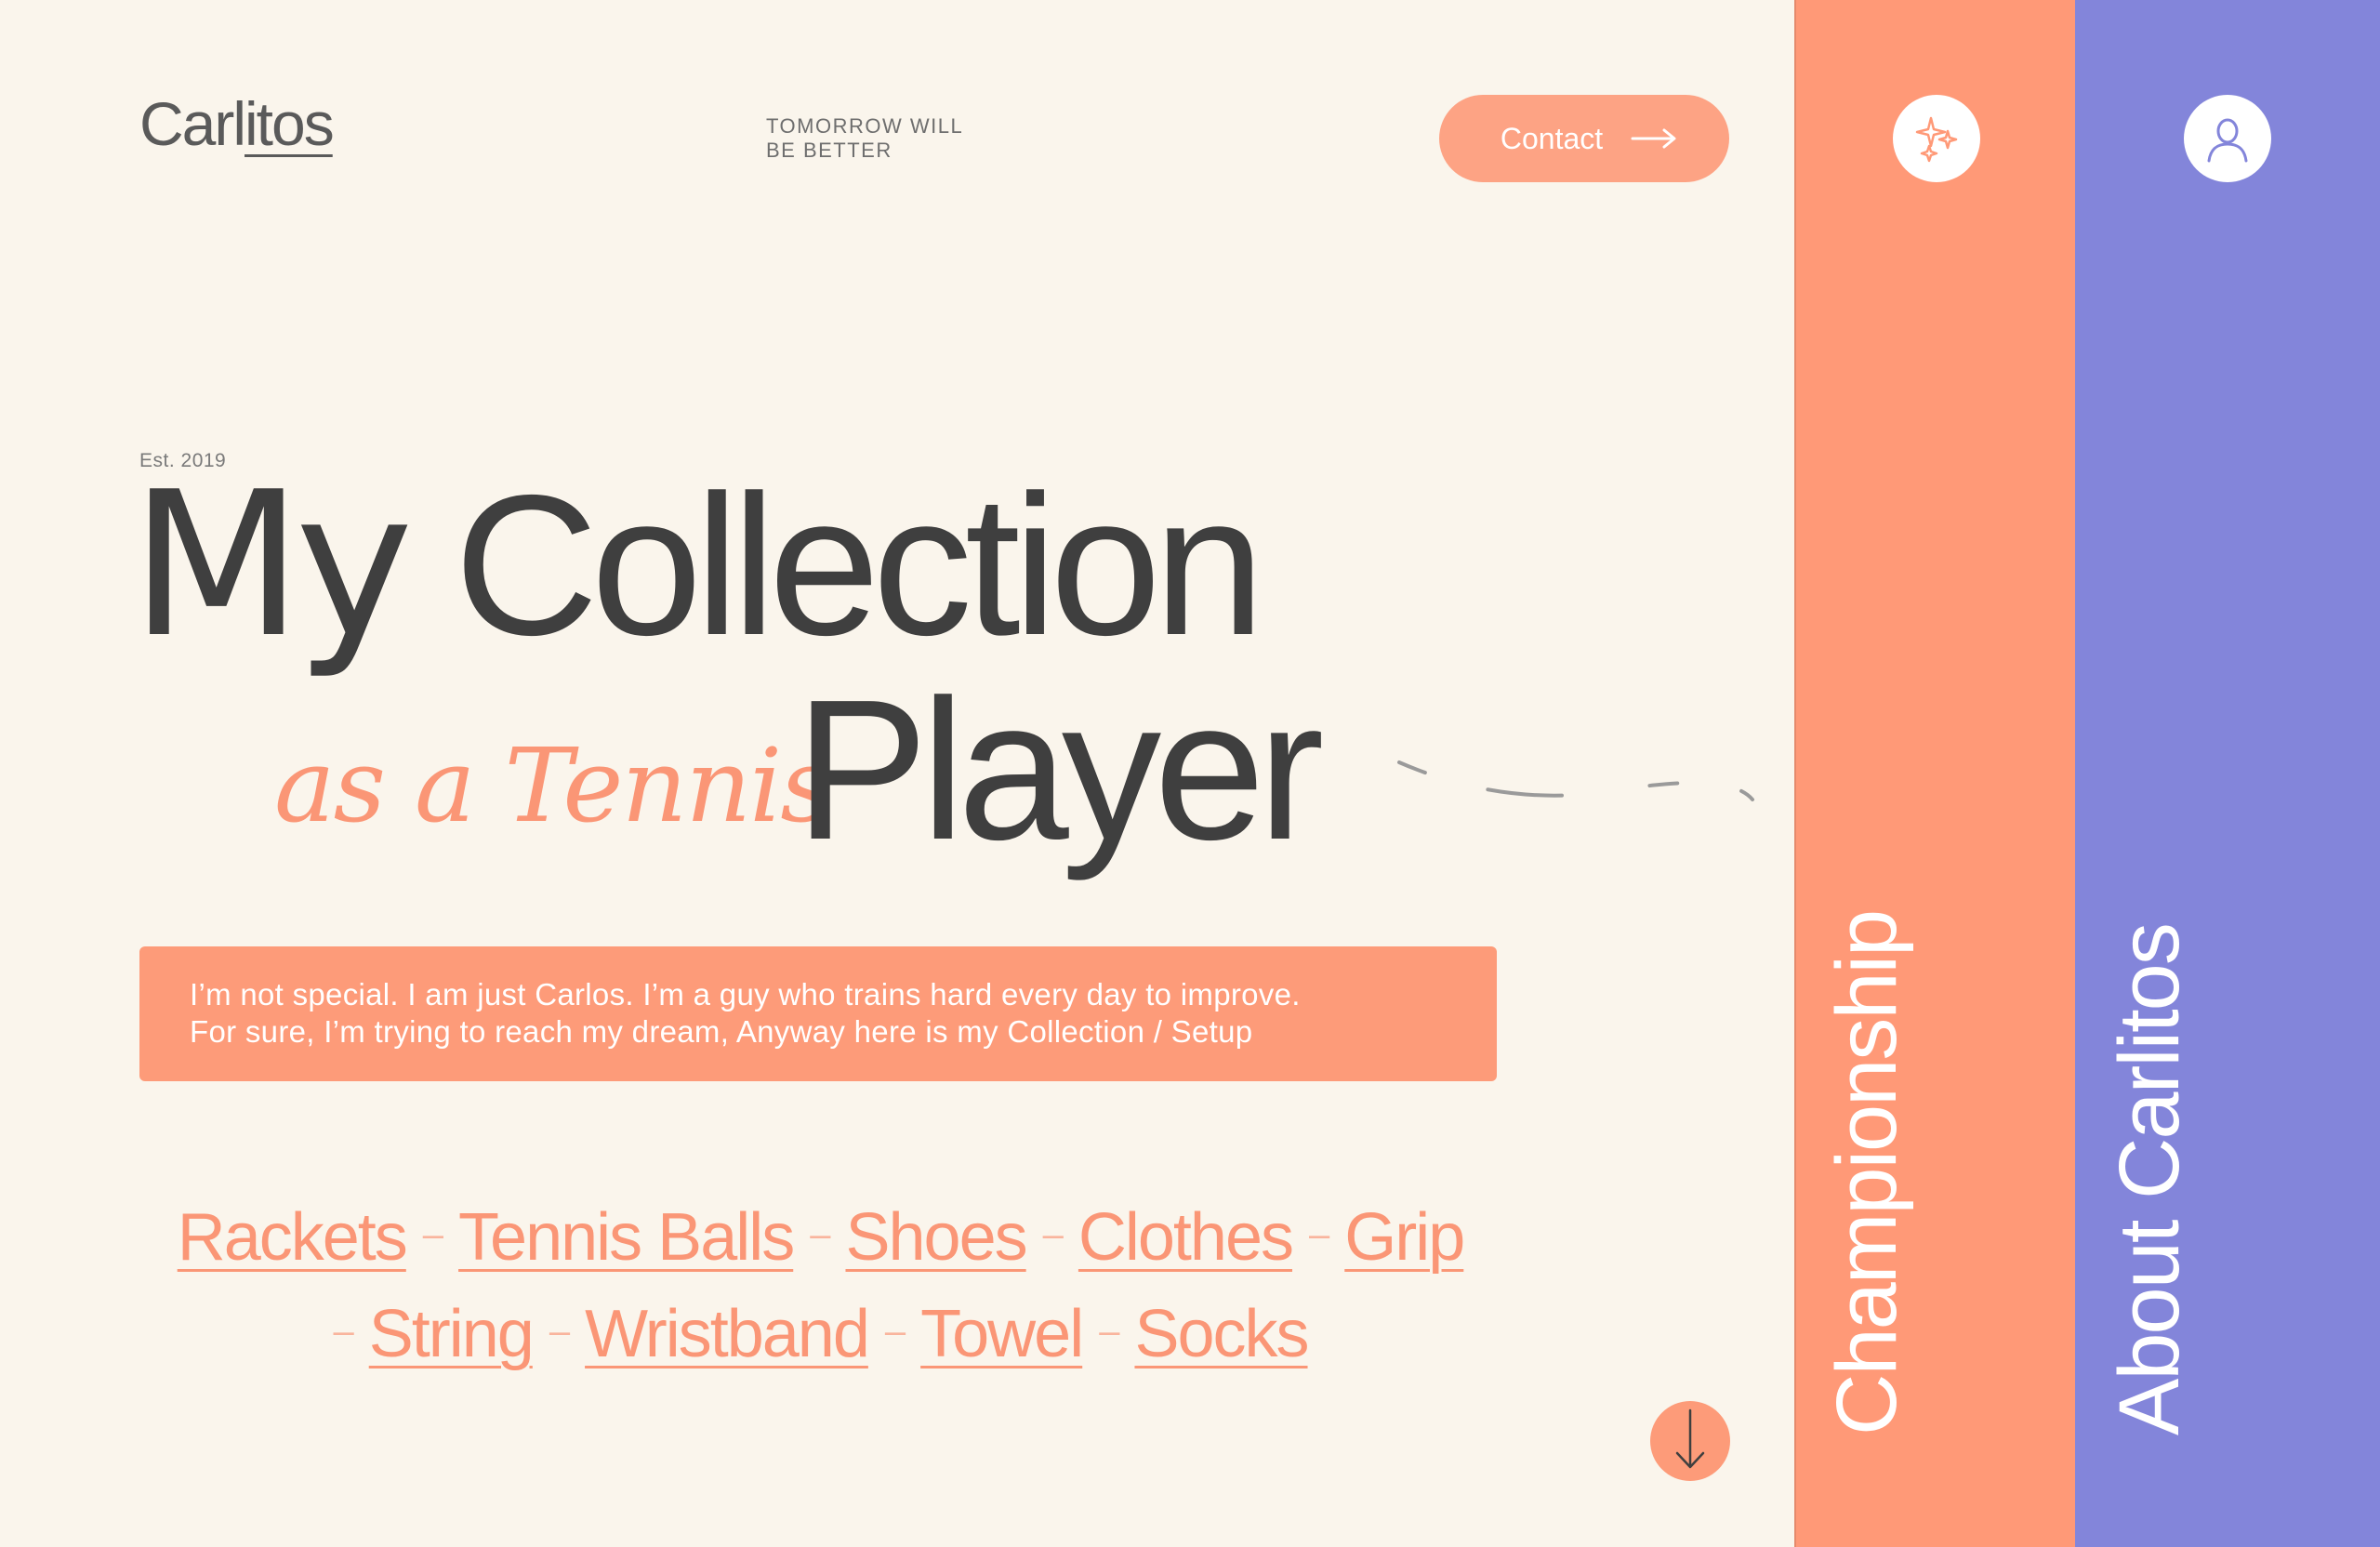 The width and height of the screenshot is (2380, 1547). I want to click on tagline-line1: TOMORROW WILL, so click(865, 126).